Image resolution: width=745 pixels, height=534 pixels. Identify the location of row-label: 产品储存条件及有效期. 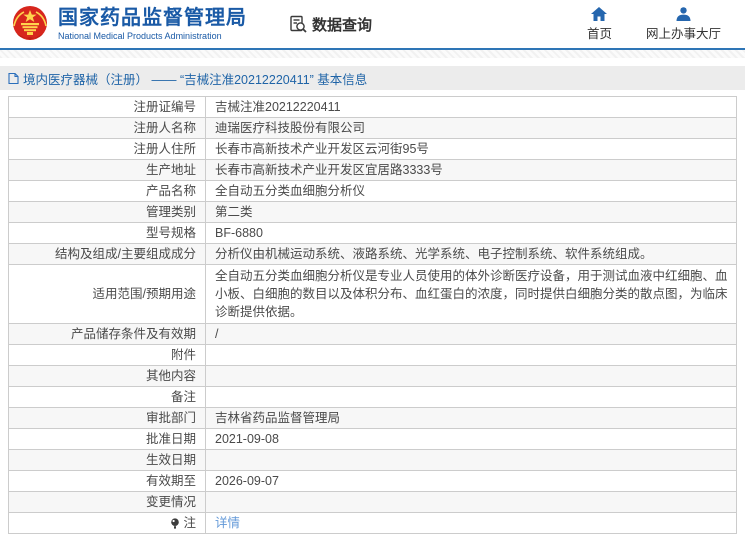
(107, 334).